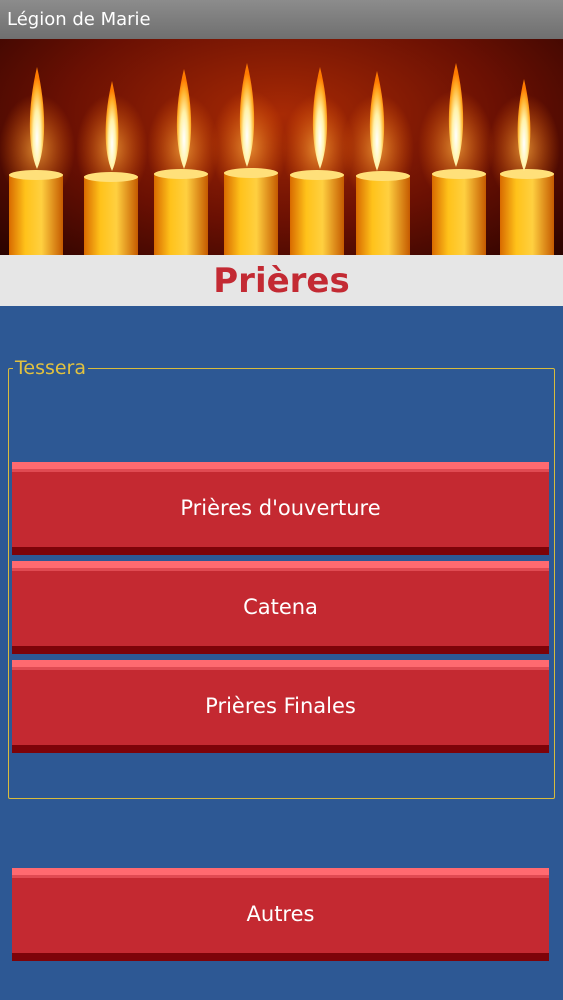  I want to click on final-prayers-button: Prières Finales, so click(280, 706).